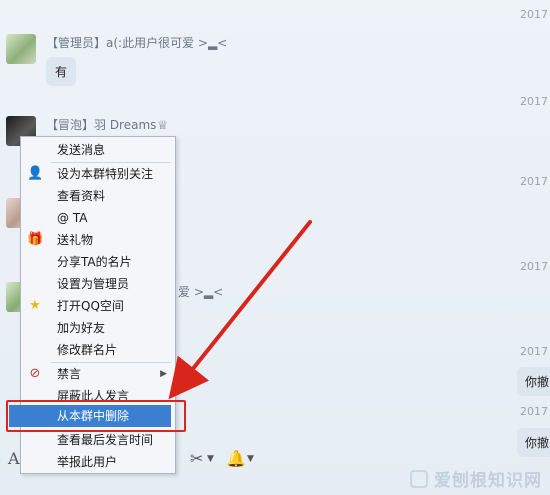  I want to click on avatar, so click(21, 49).